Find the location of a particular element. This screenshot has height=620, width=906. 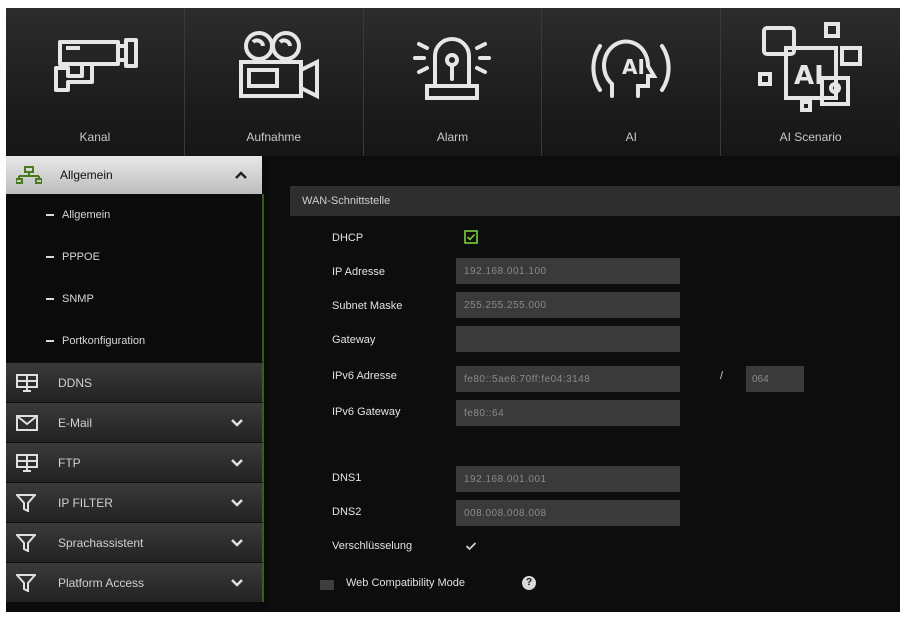

sidebar-item-ftp: FTP is located at coordinates (135, 462).